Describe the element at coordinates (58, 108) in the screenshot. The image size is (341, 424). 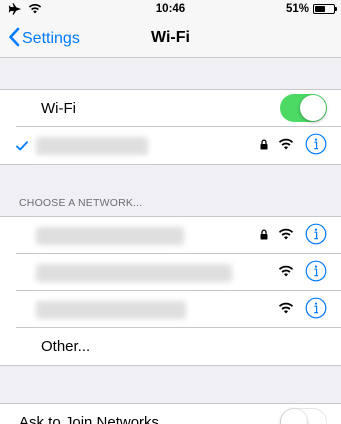
I see `wifi-toggle-label: Wi-Fi` at that location.